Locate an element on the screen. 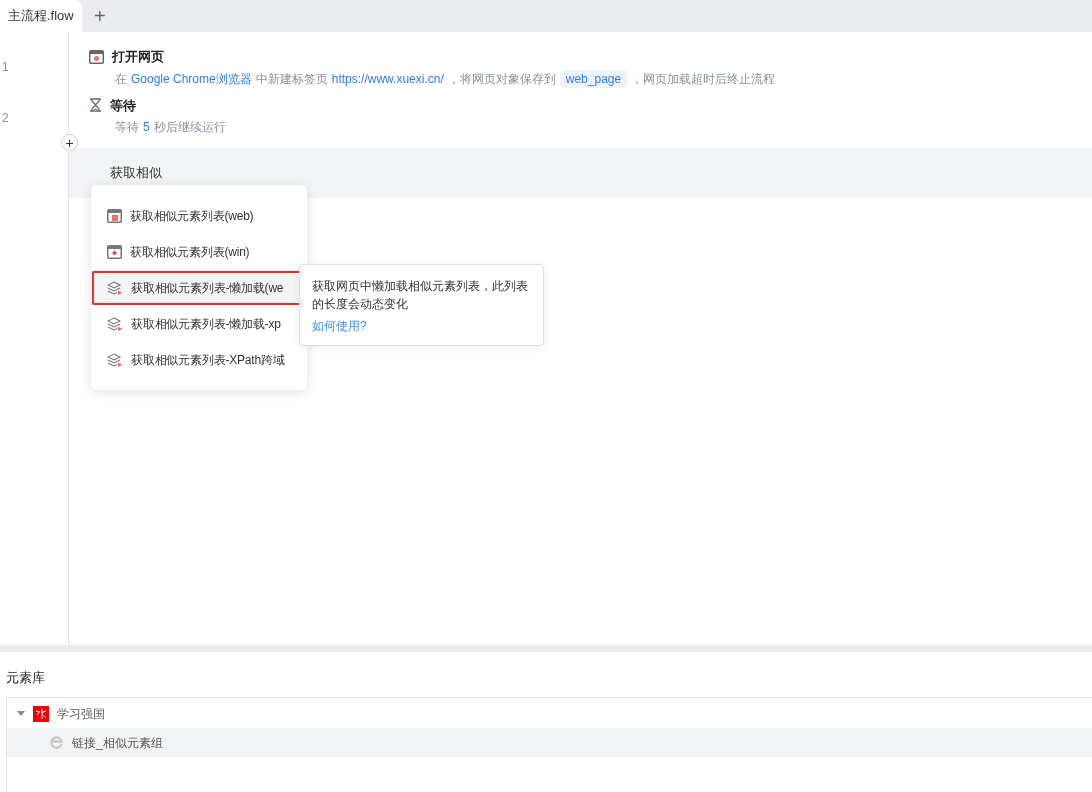  step-title: 等待 is located at coordinates (123, 105).